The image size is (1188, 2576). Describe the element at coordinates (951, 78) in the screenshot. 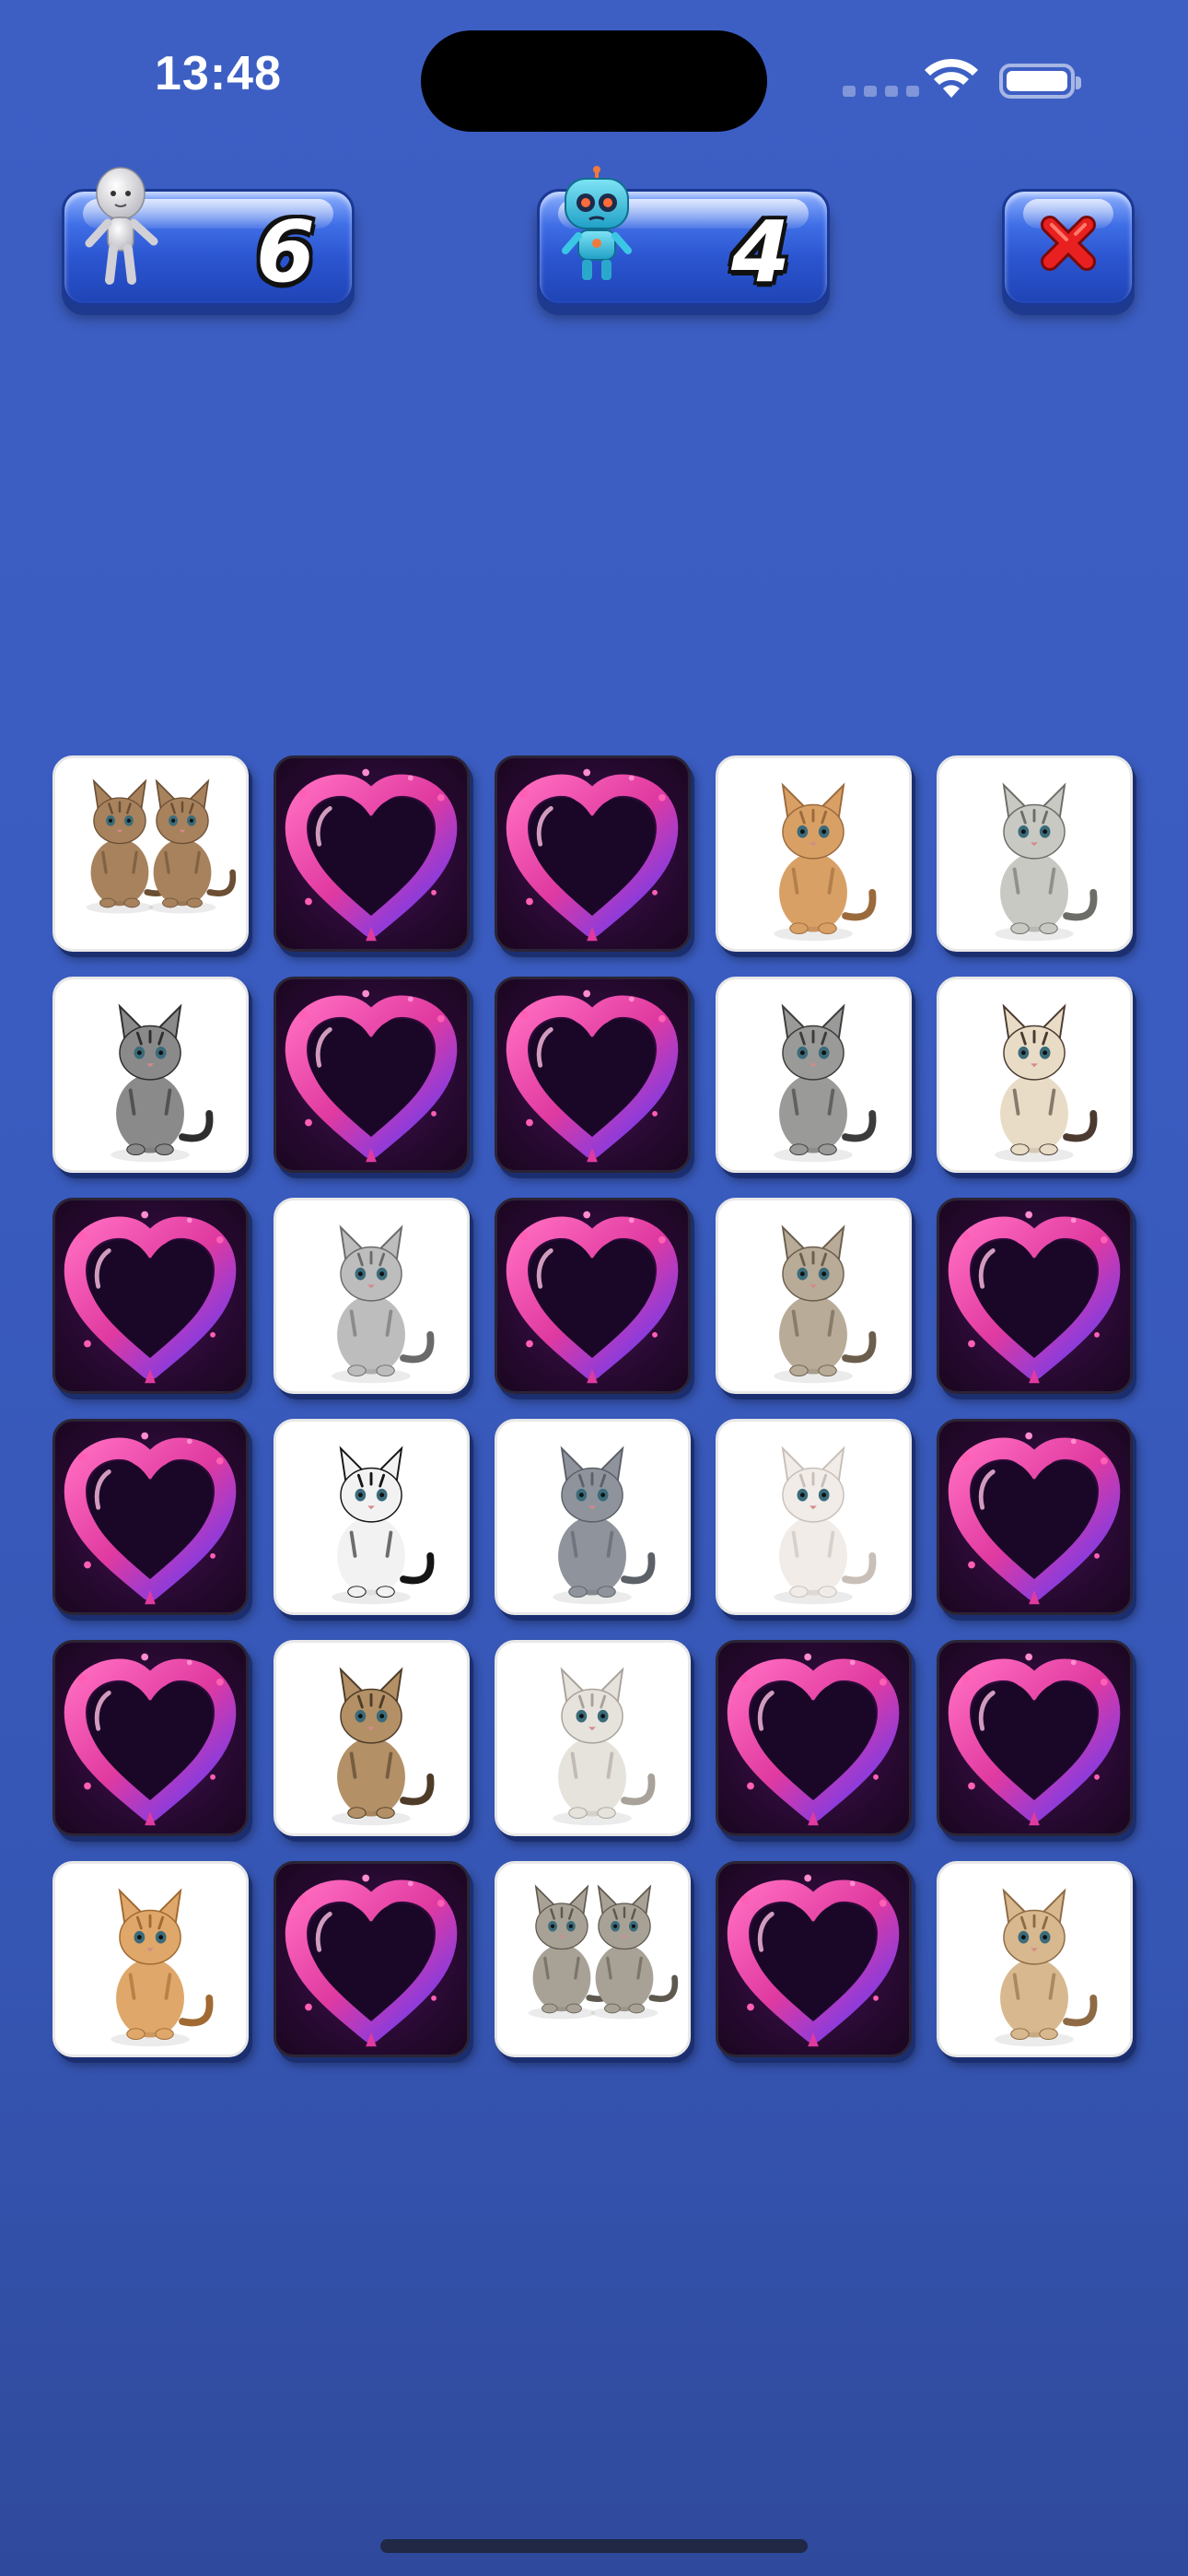

I see `wifi-icon` at that location.